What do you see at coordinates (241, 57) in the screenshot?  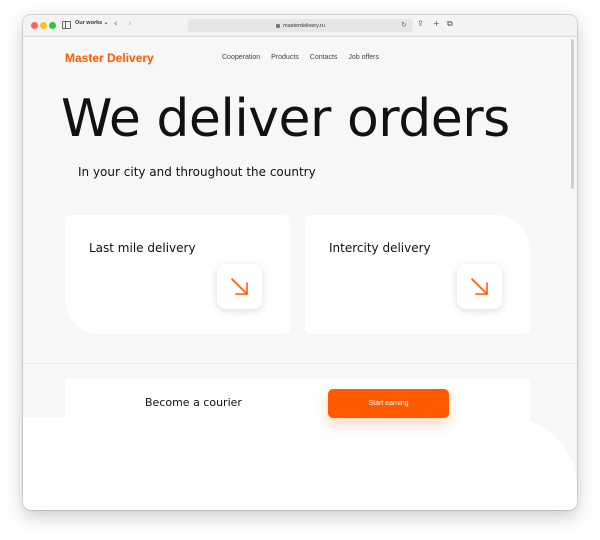 I see `nav-link-cooperation: Cooperation` at bounding box center [241, 57].